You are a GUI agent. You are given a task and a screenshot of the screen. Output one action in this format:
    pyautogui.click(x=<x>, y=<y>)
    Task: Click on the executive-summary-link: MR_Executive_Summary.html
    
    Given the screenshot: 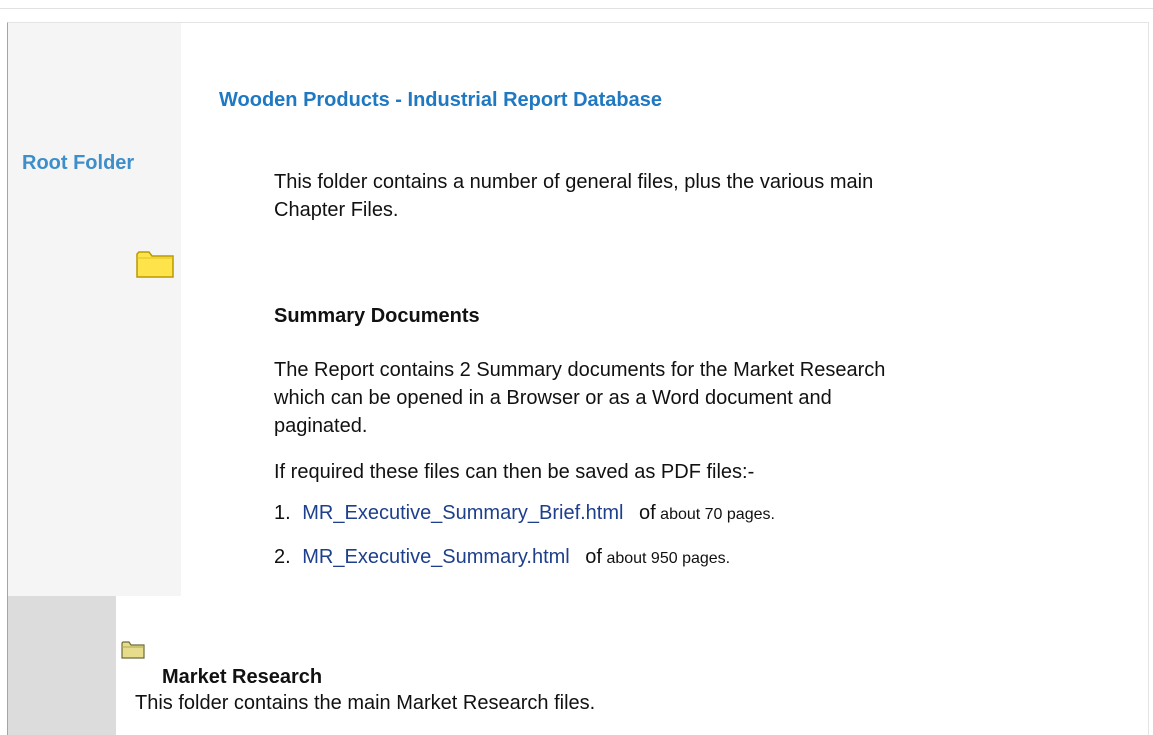 What is the action you would take?
    pyautogui.click(x=435, y=557)
    